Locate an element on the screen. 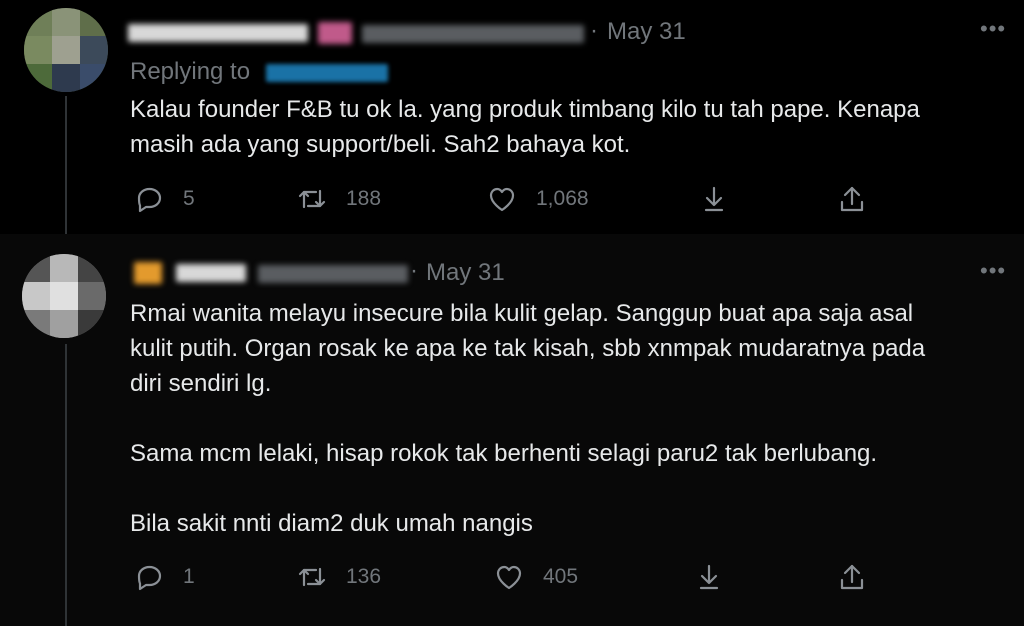  like-count: 405 is located at coordinates (561, 576).